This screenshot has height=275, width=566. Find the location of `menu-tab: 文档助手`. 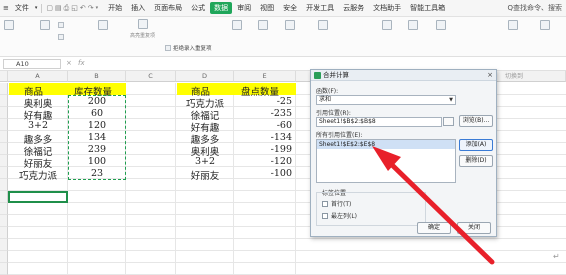

menu-tab: 文档助手 is located at coordinates (387, 8).